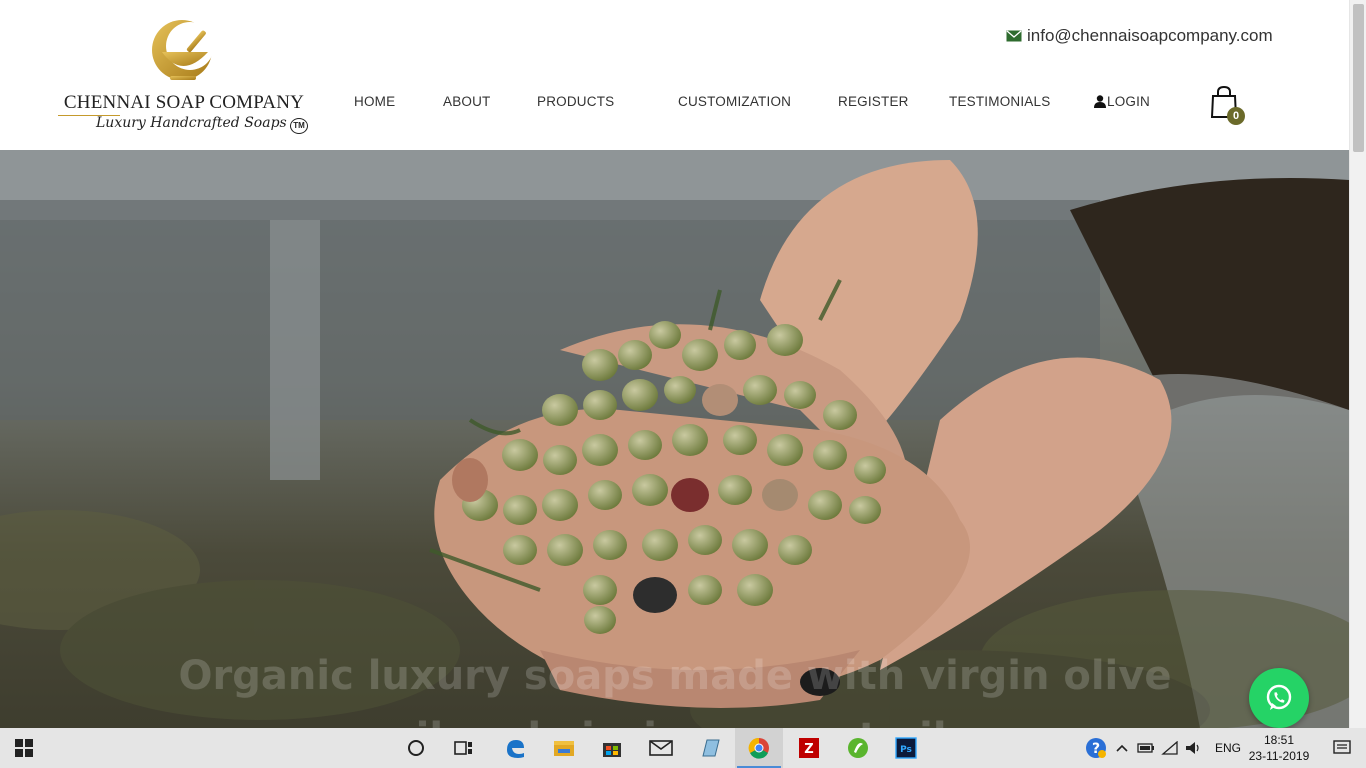 This screenshot has width=1366, height=768. I want to click on windows-taskbar: Z Ps ? ENG 18:51 23-11-2019, so click(683, 748).